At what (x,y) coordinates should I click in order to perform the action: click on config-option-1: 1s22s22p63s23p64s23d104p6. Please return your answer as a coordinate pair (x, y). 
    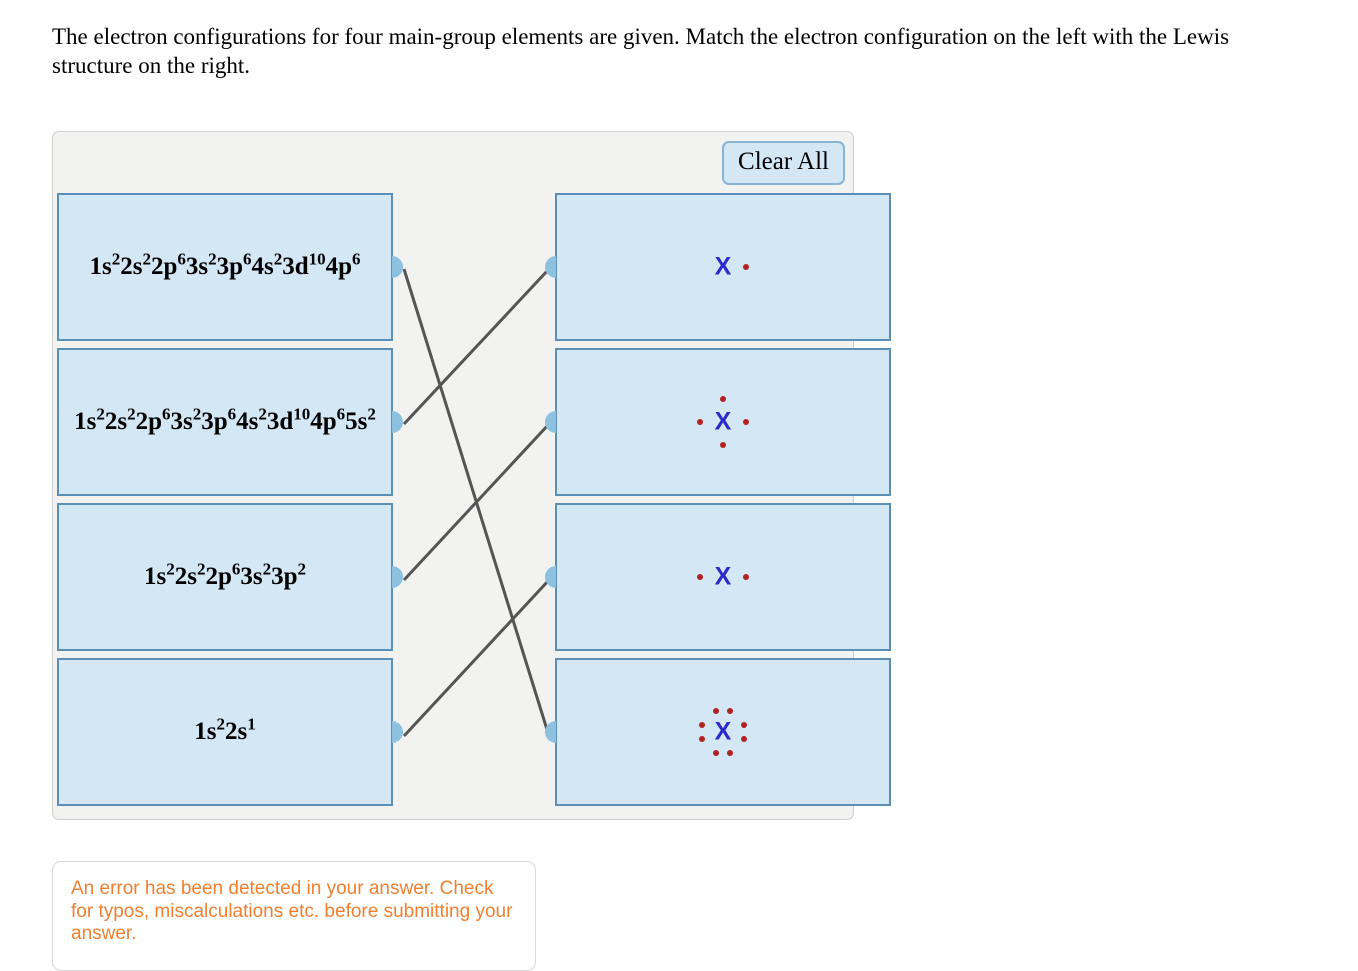
    Looking at the image, I should click on (230, 267).